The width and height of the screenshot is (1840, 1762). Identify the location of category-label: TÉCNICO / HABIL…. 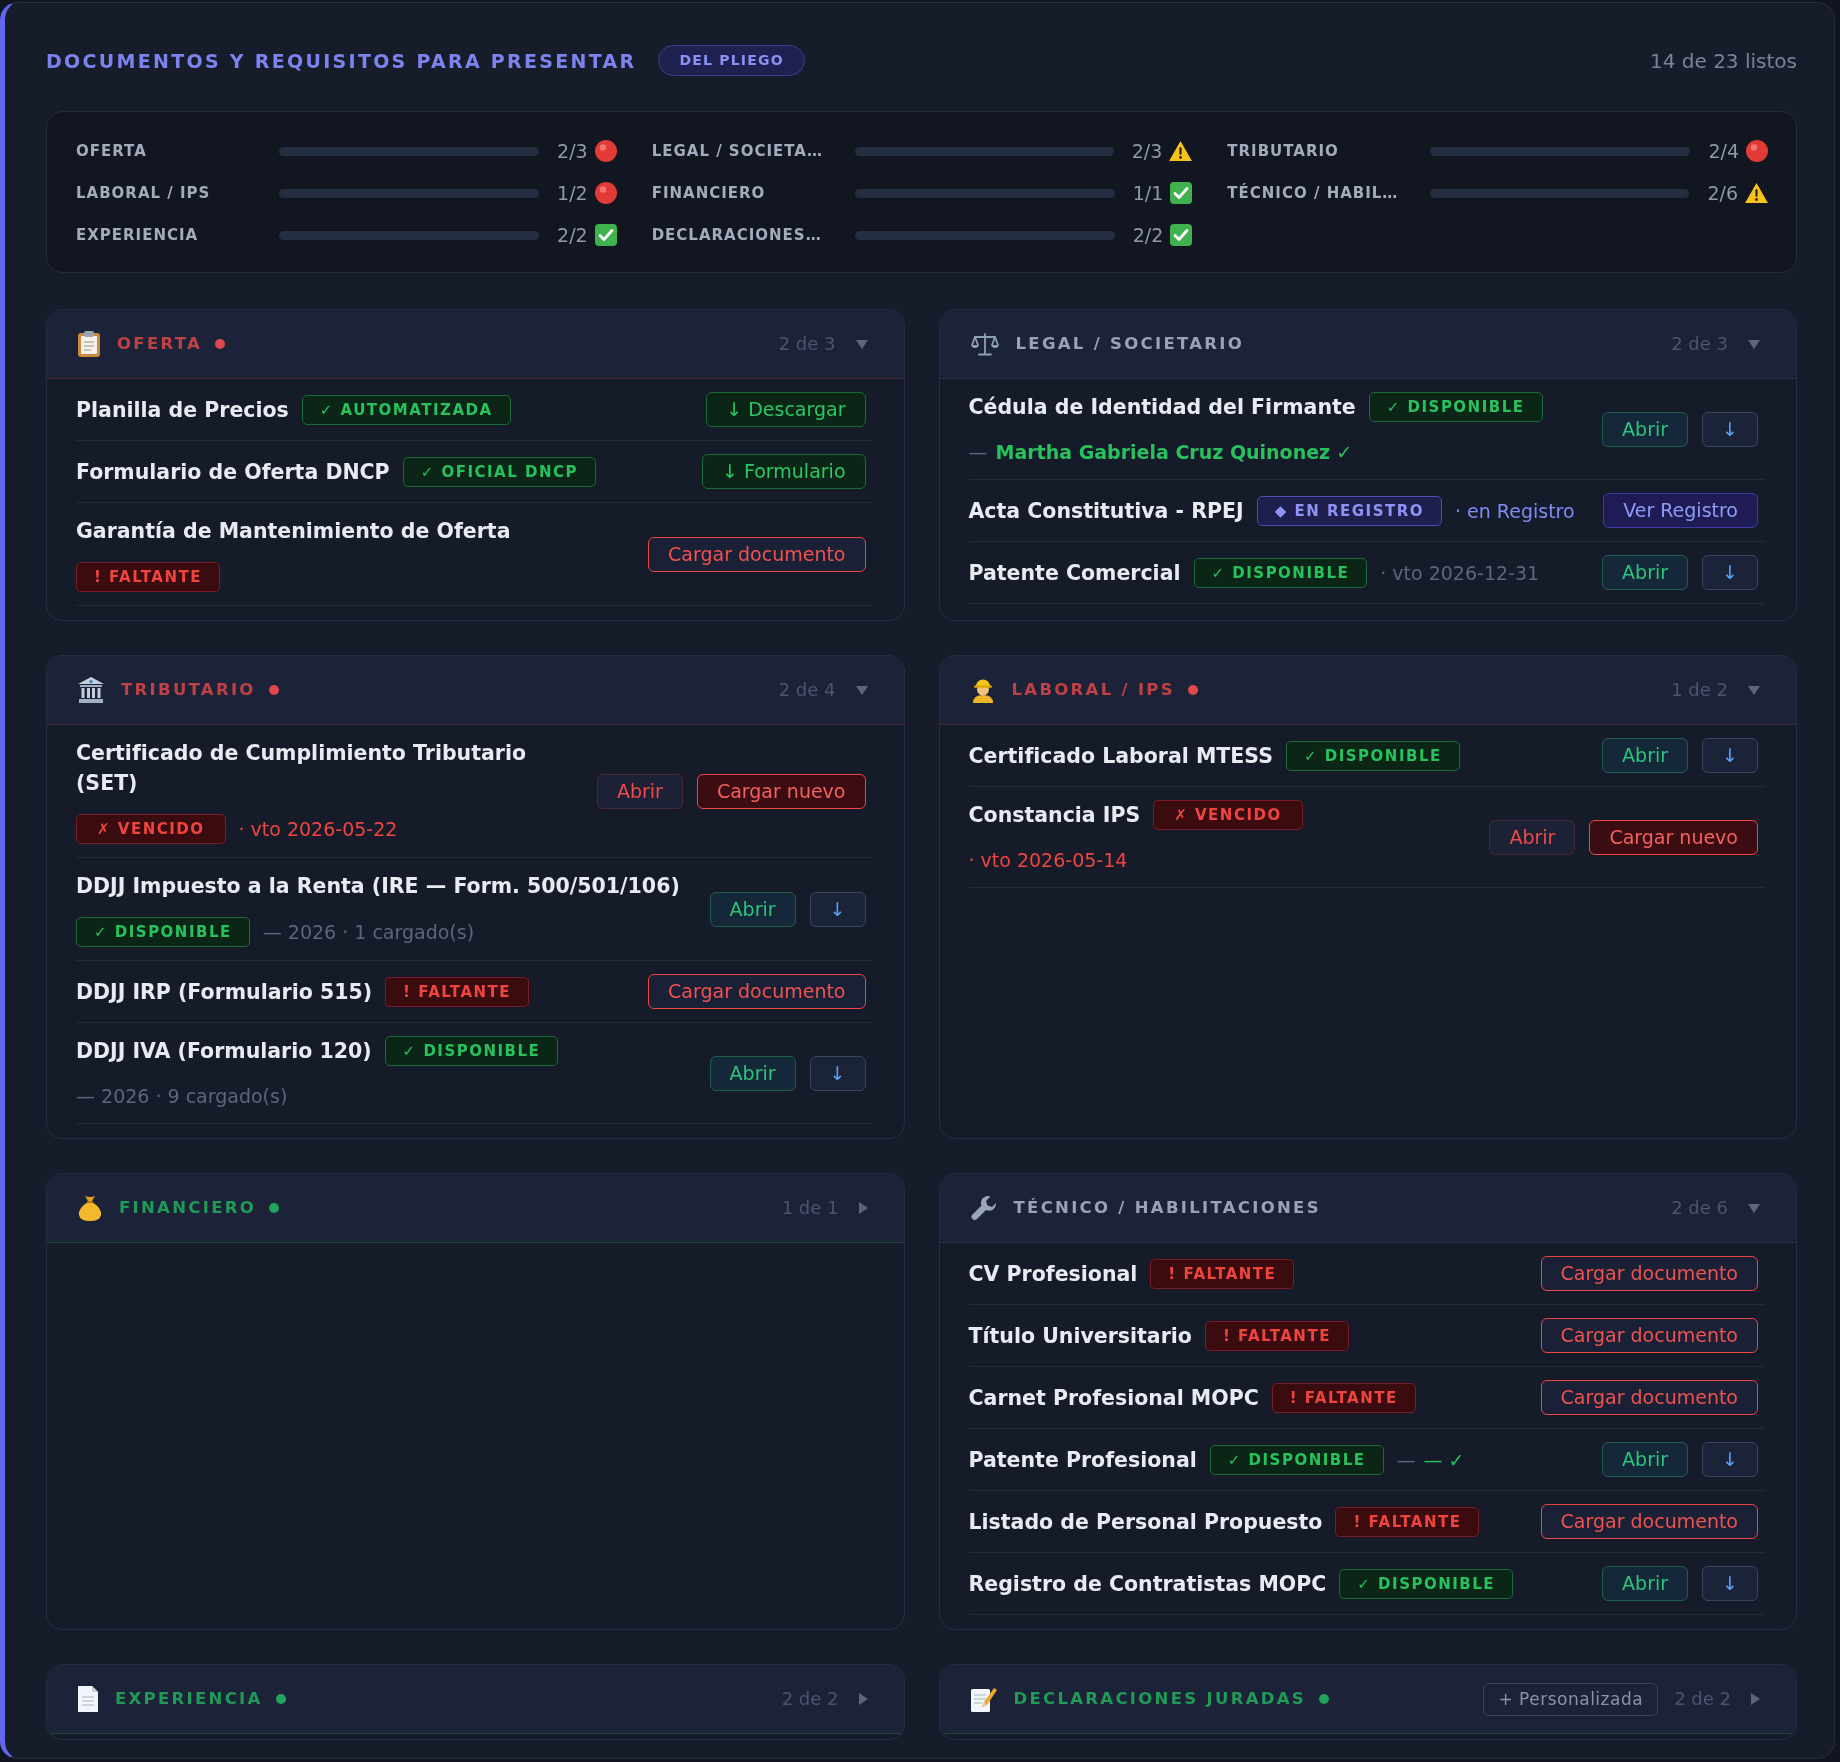
(1313, 193).